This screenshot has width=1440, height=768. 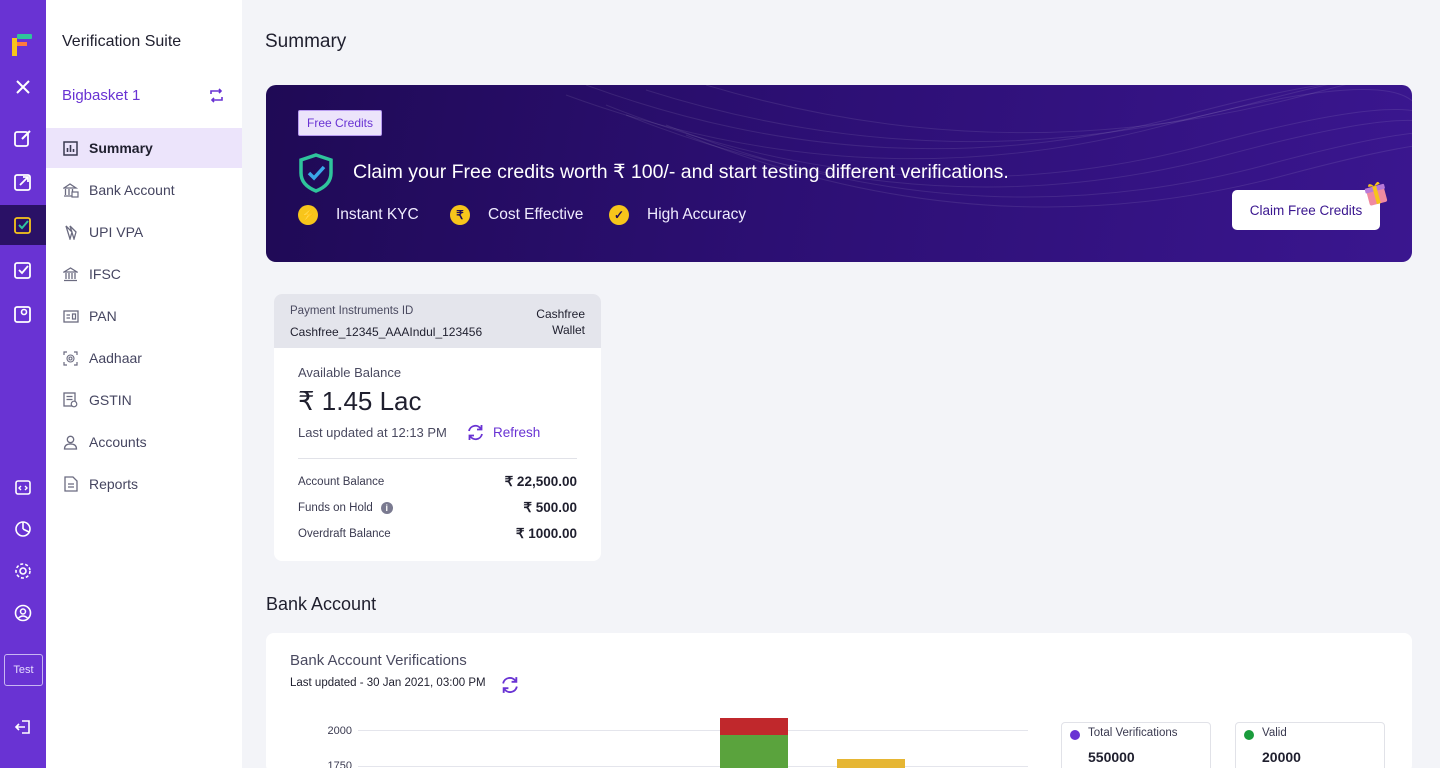 What do you see at coordinates (340, 731) in the screenshot?
I see `y-tick-label: 2000` at bounding box center [340, 731].